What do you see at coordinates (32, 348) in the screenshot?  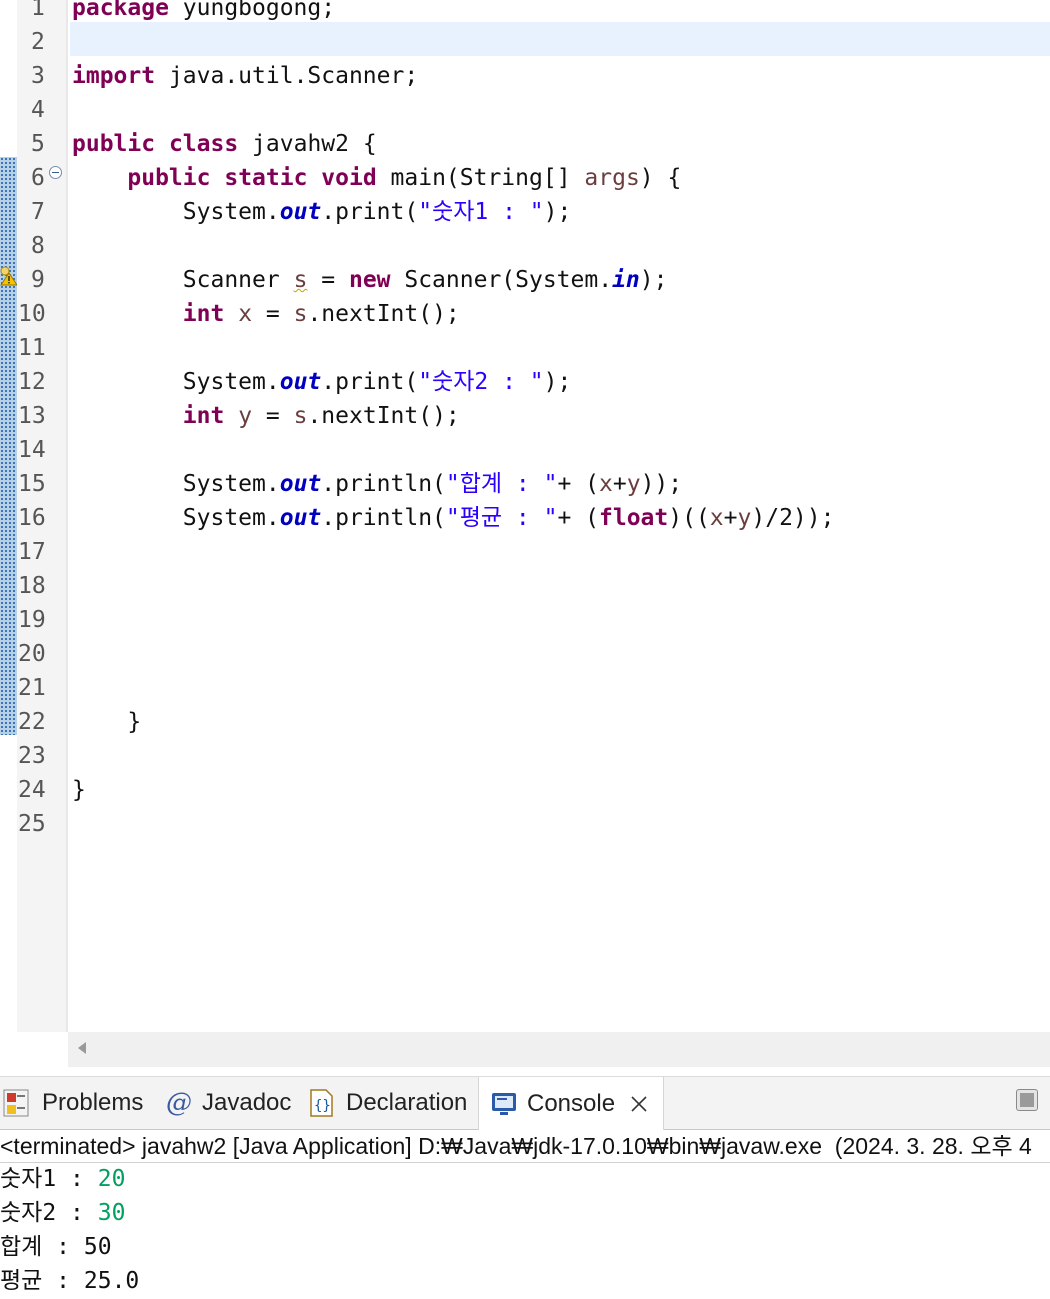 I see `line-number: 11` at bounding box center [32, 348].